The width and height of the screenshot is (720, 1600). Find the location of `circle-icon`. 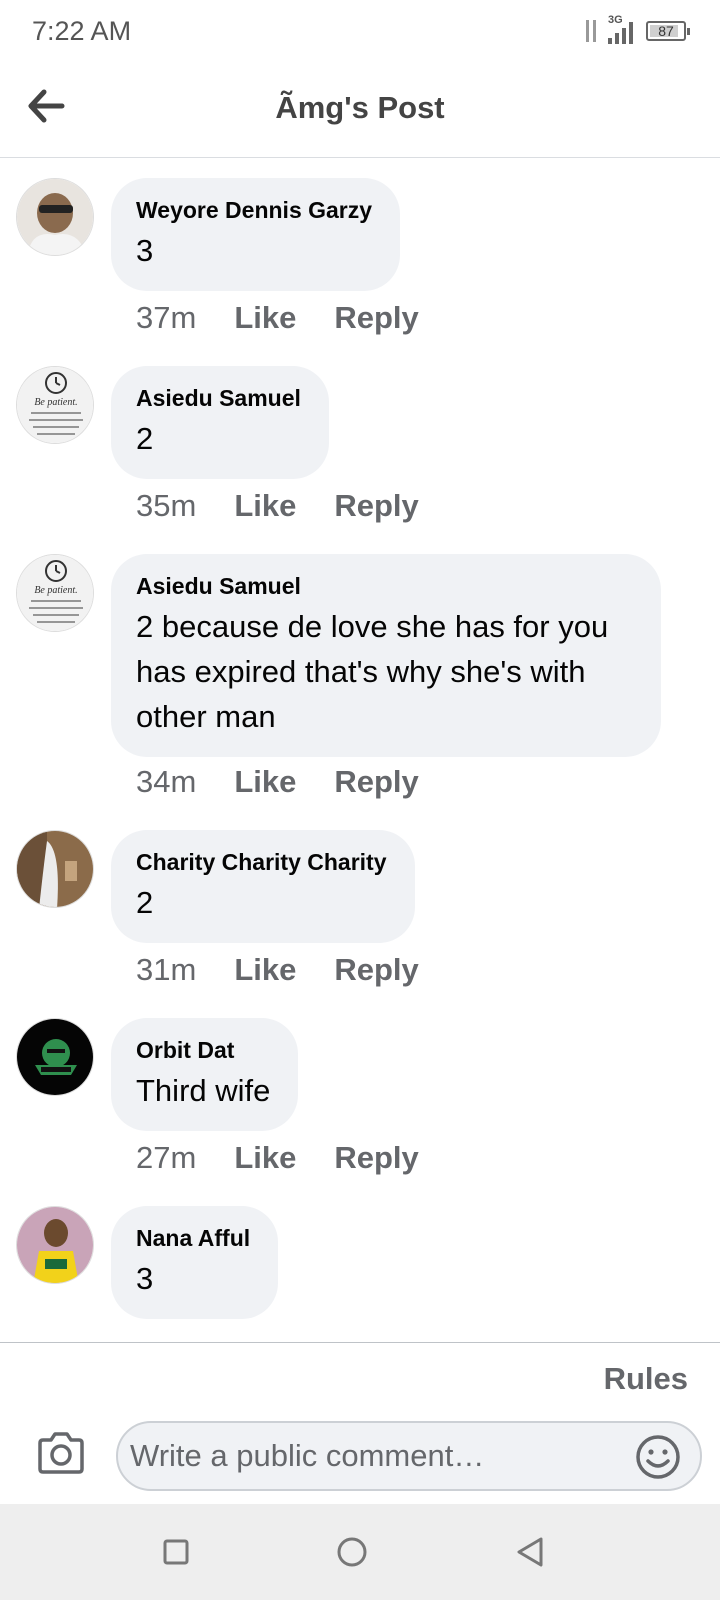

circle-icon is located at coordinates (352, 1552).